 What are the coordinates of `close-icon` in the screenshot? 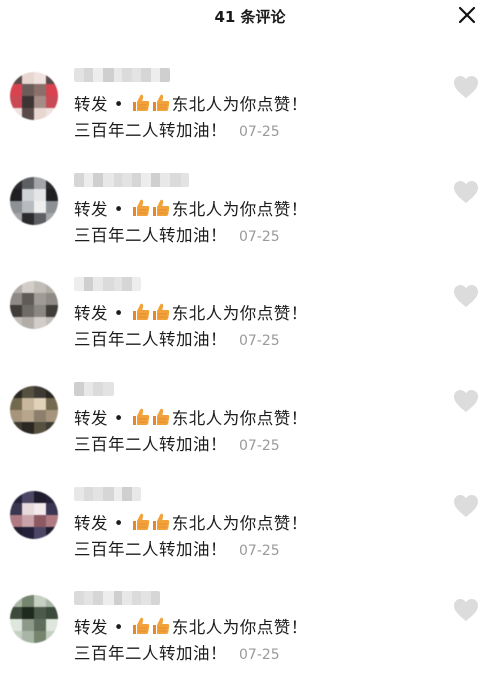 It's located at (467, 15).